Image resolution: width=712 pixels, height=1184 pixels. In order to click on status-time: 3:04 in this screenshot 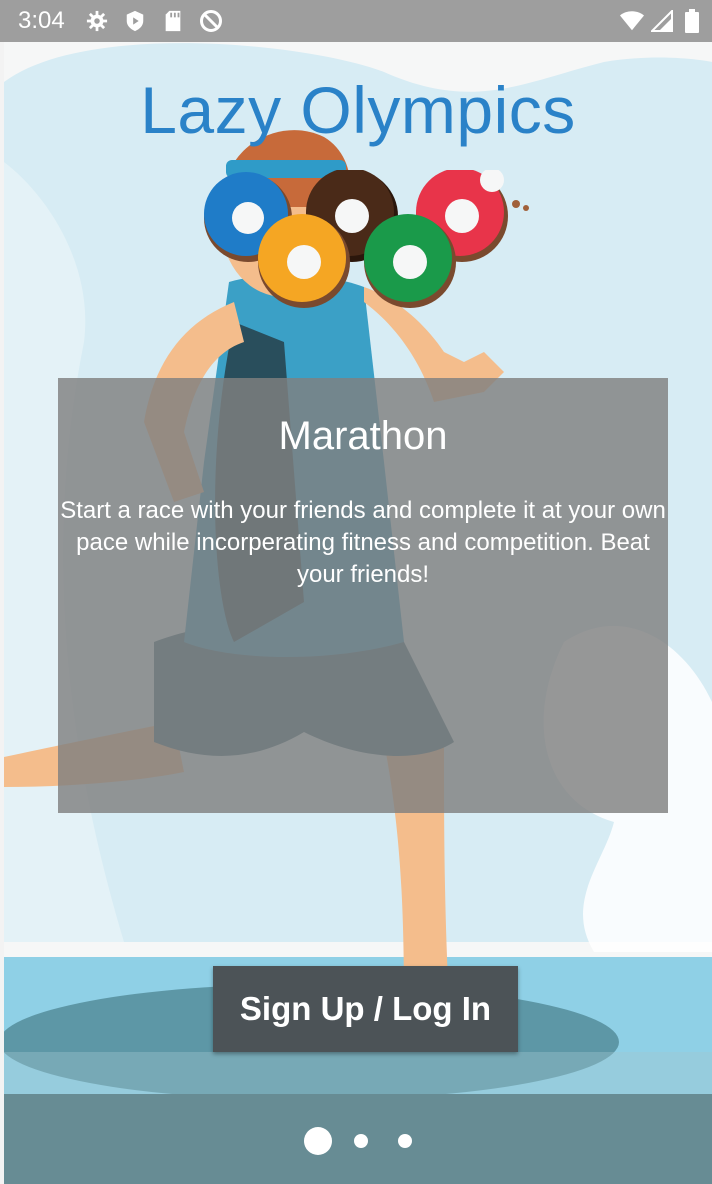, I will do `click(41, 20)`.